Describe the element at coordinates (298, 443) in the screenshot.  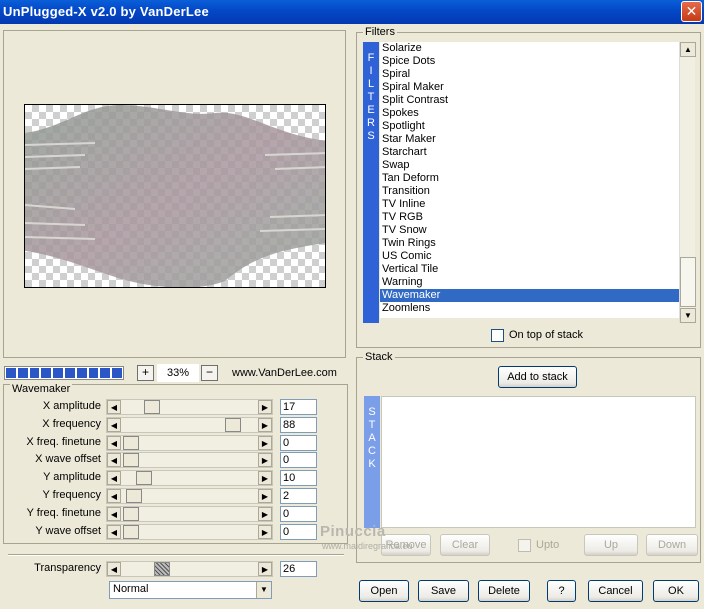
I see `x-freq-finetune-field: 0` at that location.